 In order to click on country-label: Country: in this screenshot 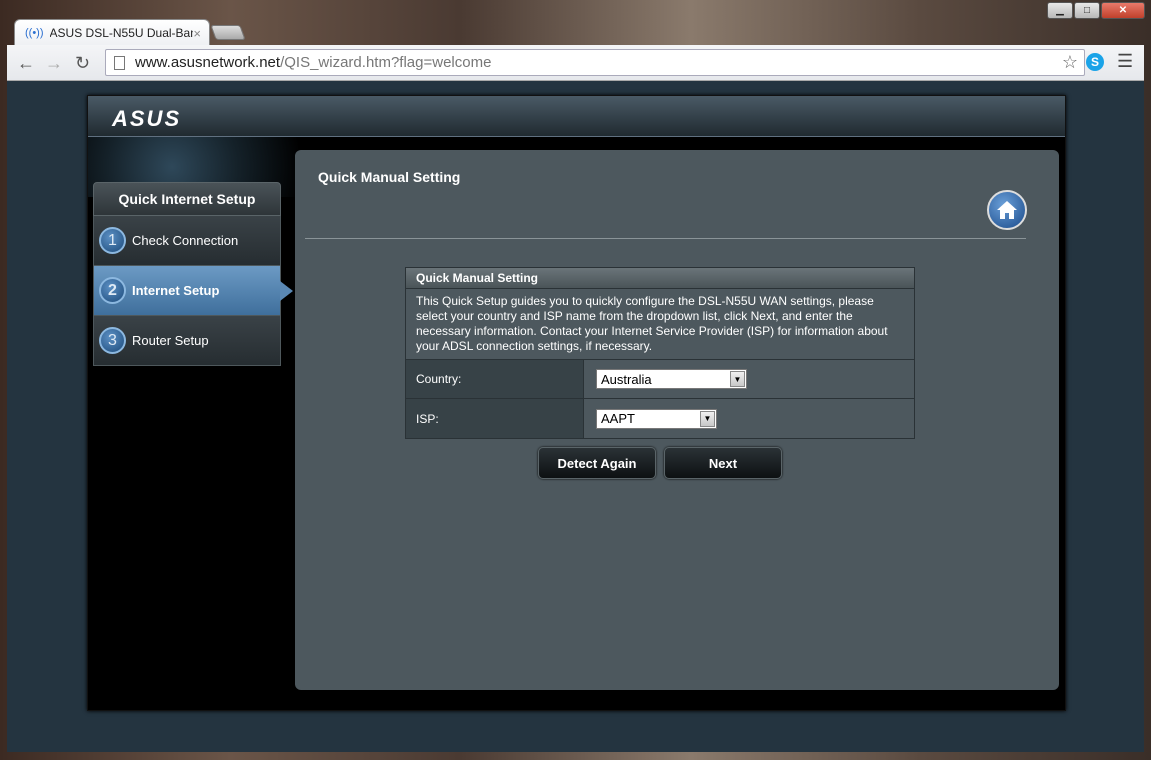, I will do `click(495, 379)`.